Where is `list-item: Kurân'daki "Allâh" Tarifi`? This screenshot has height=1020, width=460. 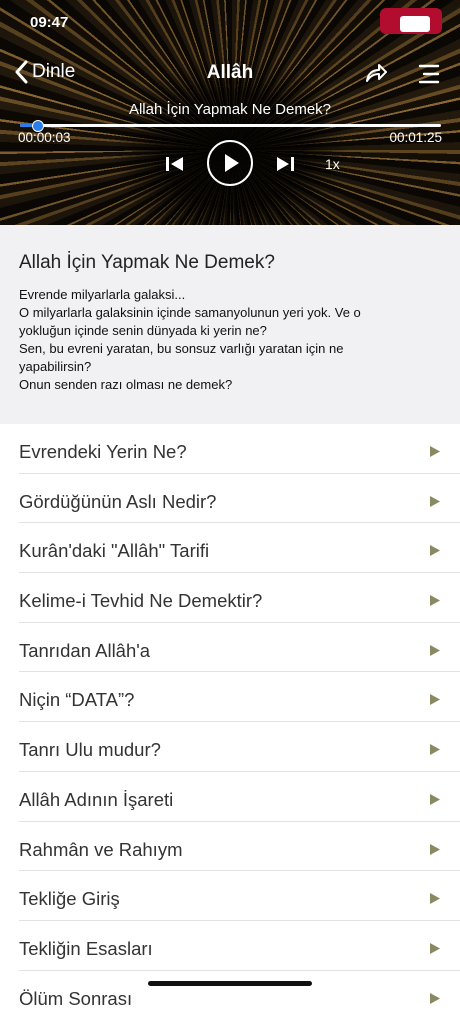
list-item: Kurân'daki "Allâh" Tarifi is located at coordinates (230, 548).